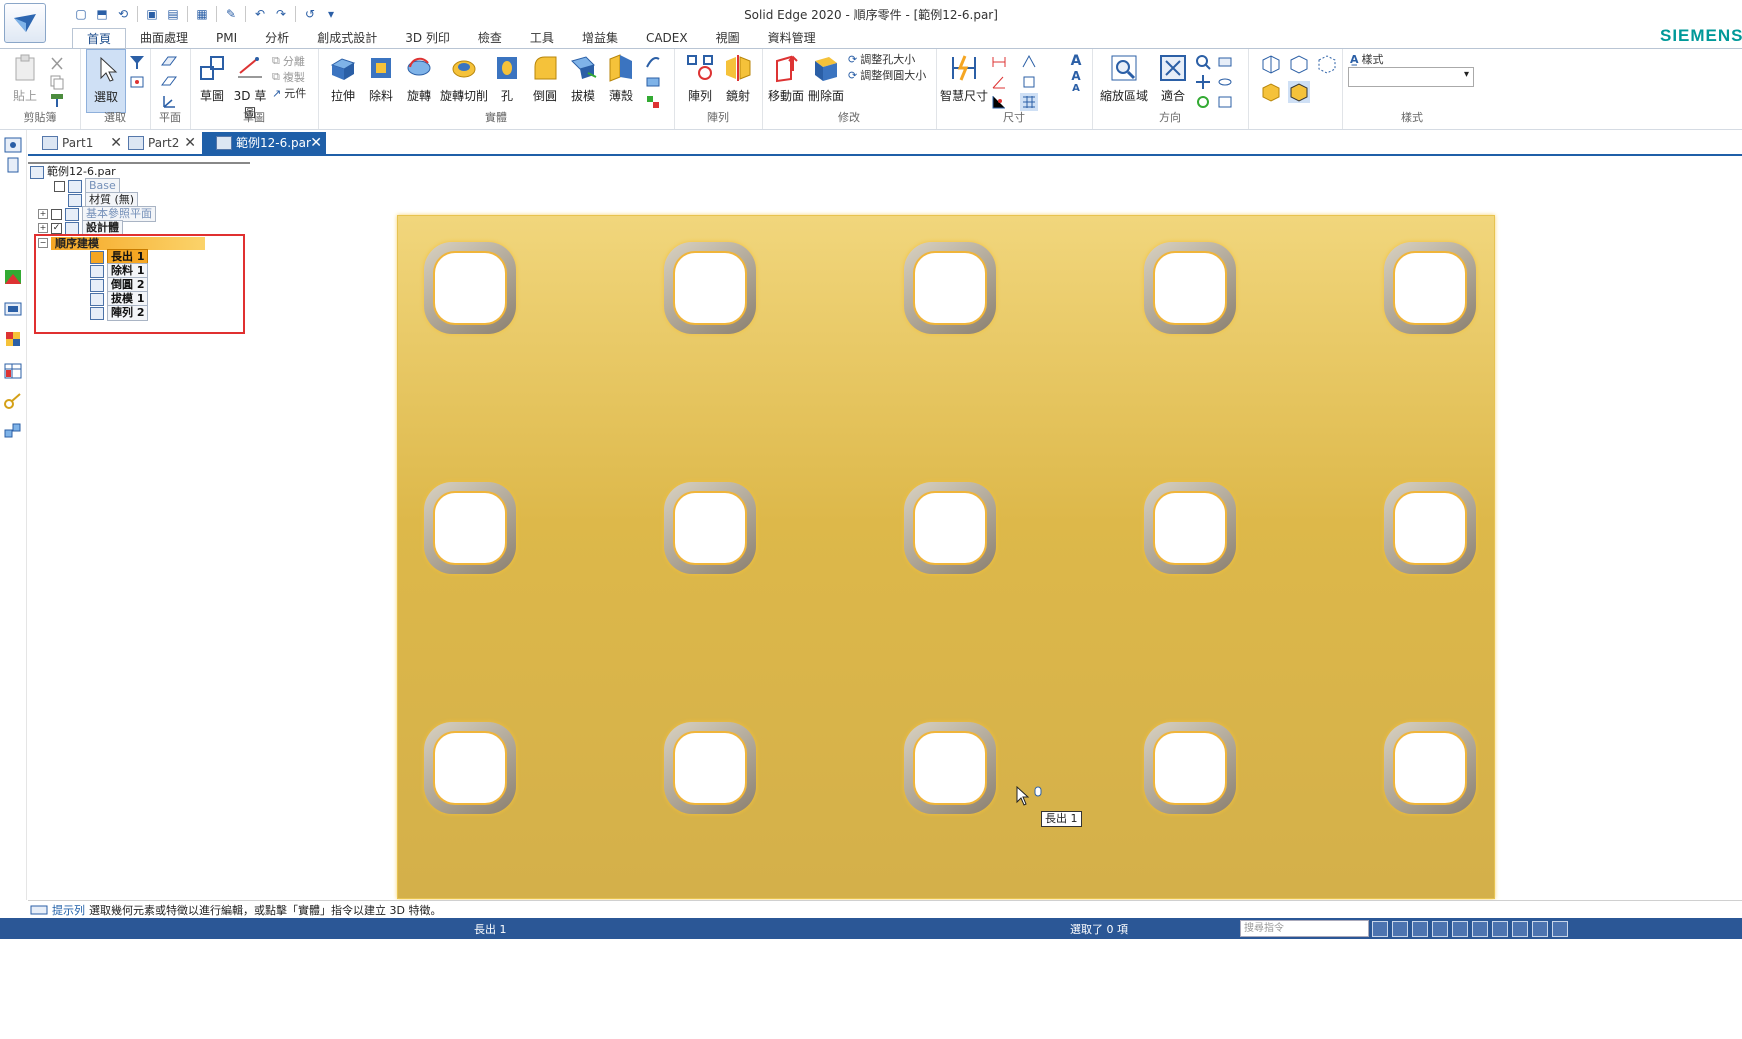 The width and height of the screenshot is (1742, 1039). I want to click on draft-button: 拔模, so click(583, 78).